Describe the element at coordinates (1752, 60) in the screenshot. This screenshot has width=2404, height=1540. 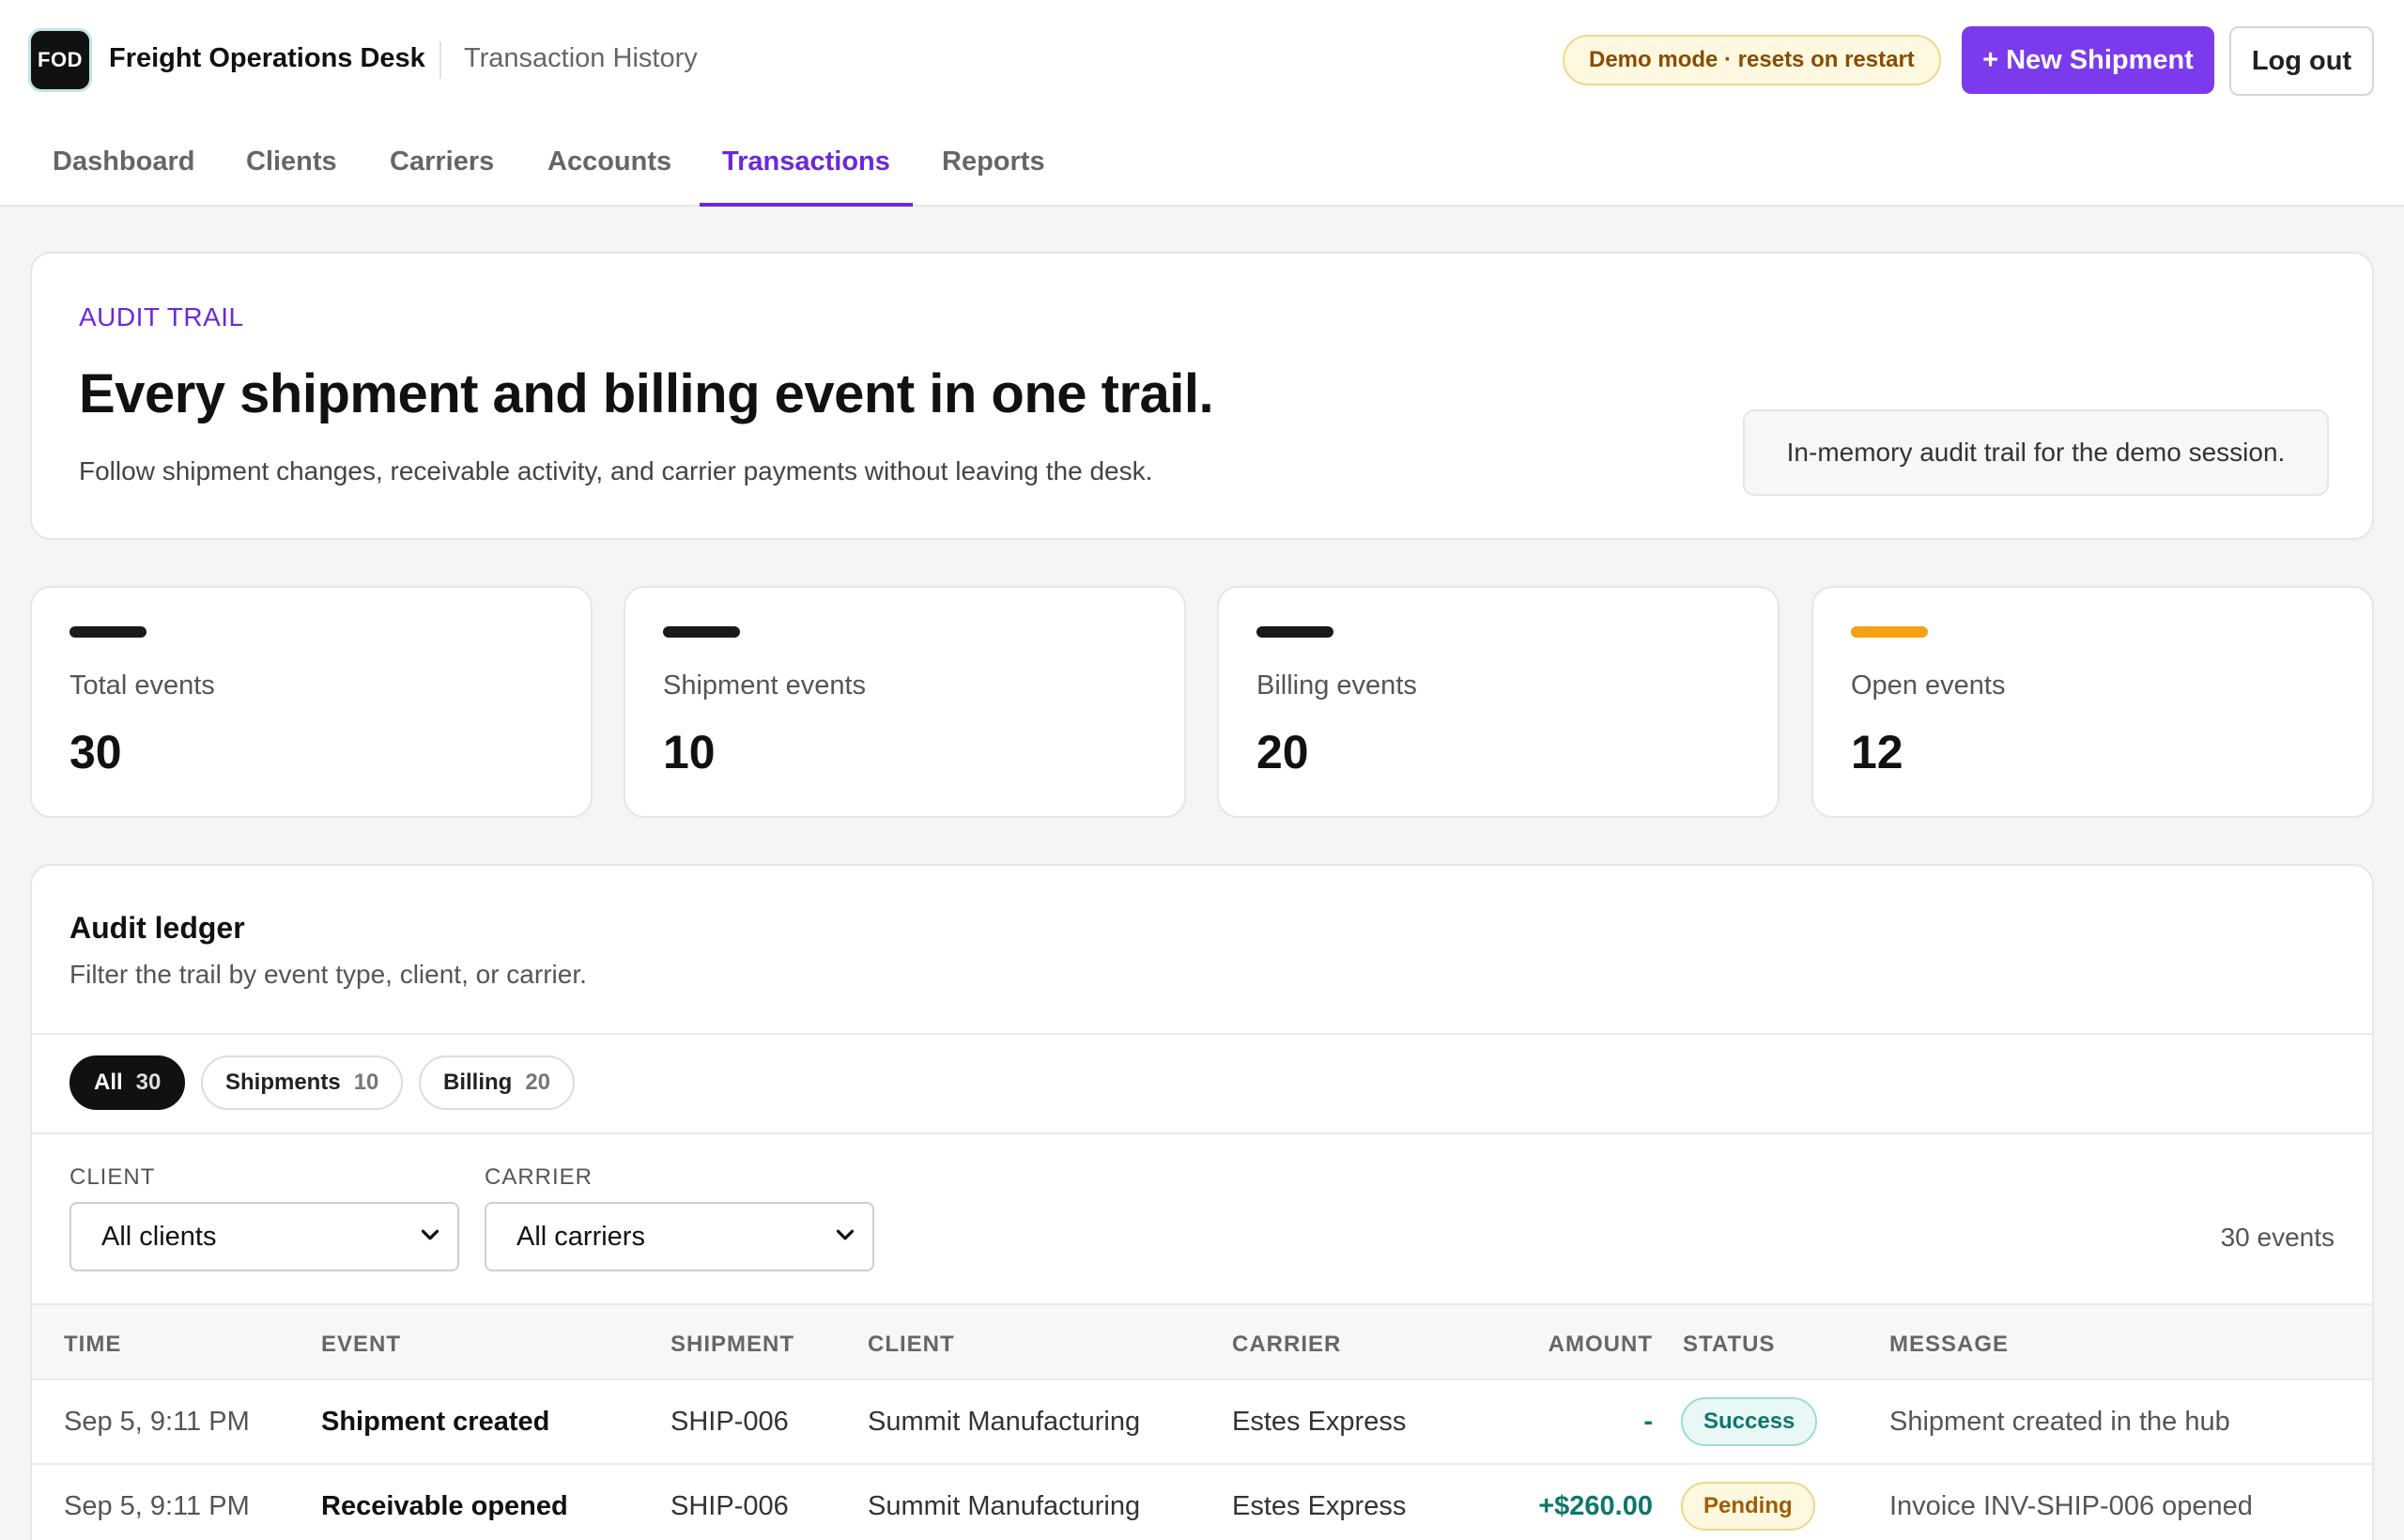
I see `demo-mode-badge: Demo mode · resets on restart` at that location.